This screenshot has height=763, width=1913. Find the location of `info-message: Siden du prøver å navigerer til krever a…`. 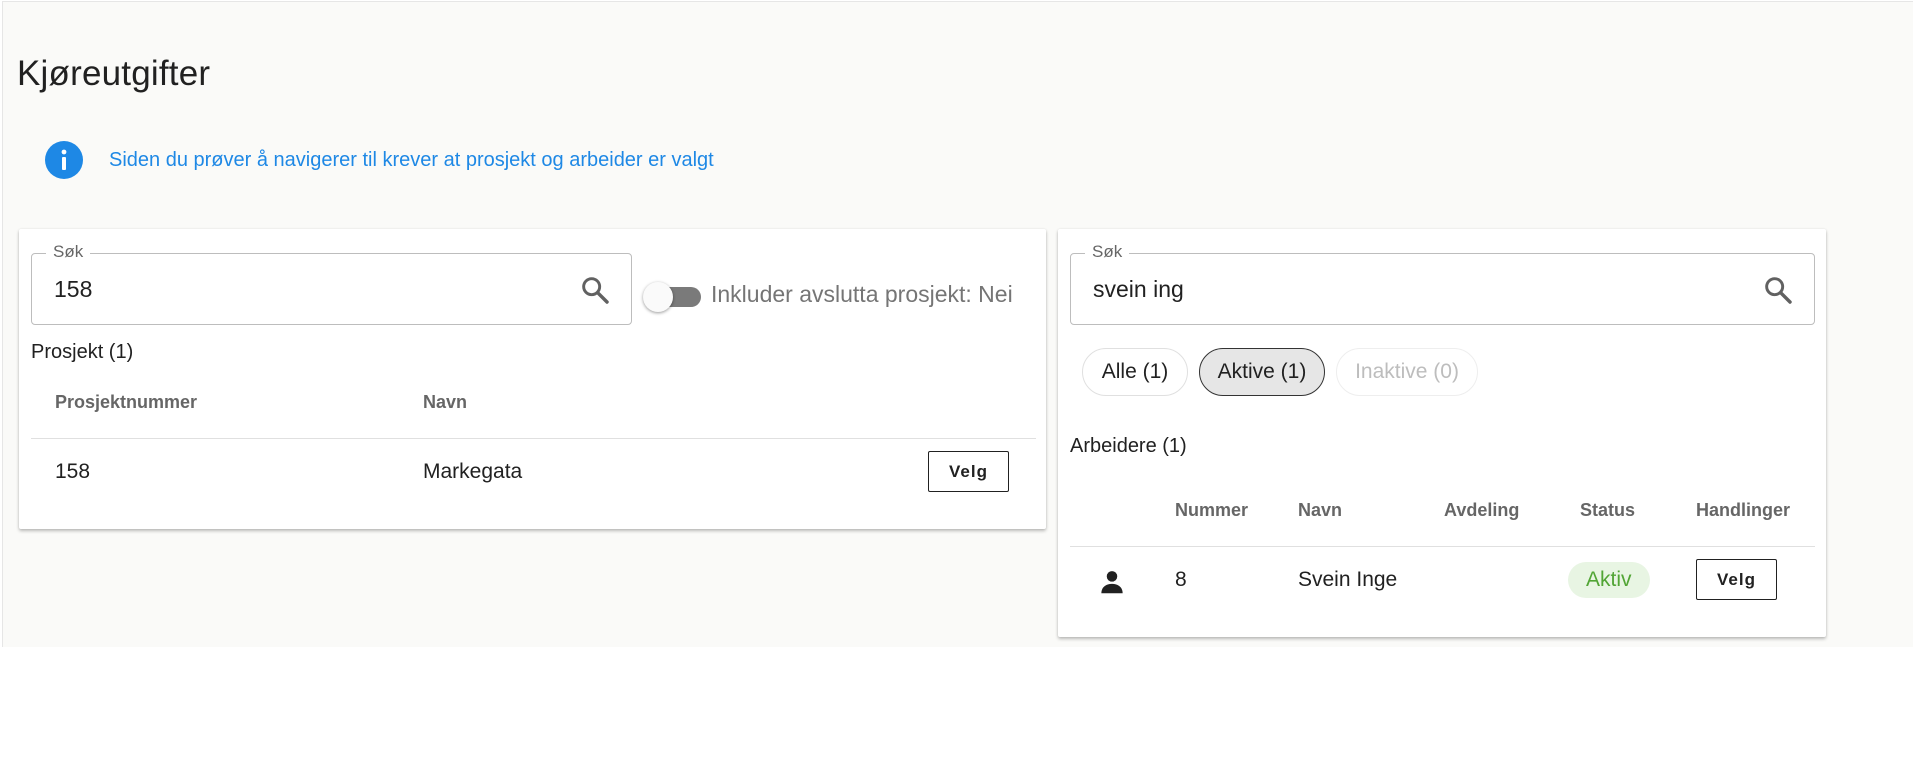

info-message: Siden du prøver å navigerer til krever a… is located at coordinates (411, 159).